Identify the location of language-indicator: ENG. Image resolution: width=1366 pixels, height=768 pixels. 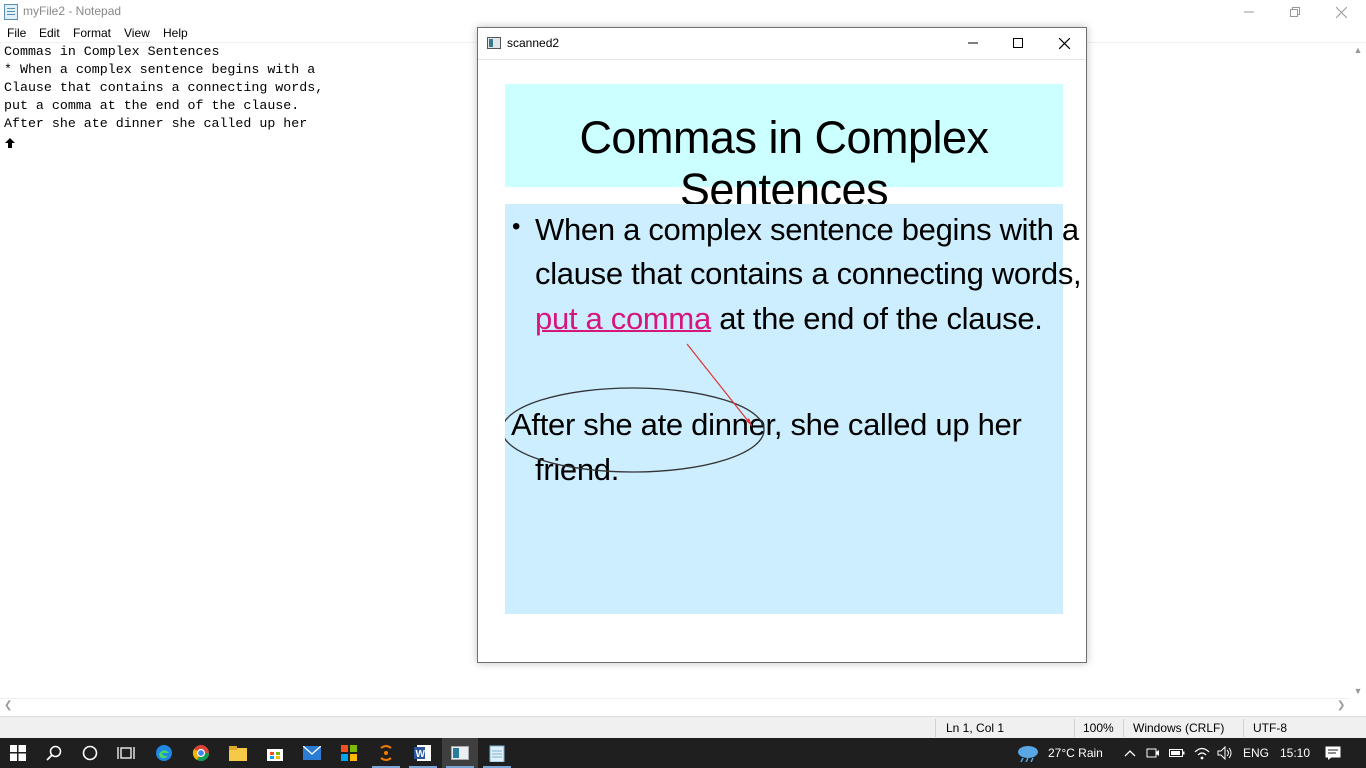
(1256, 753).